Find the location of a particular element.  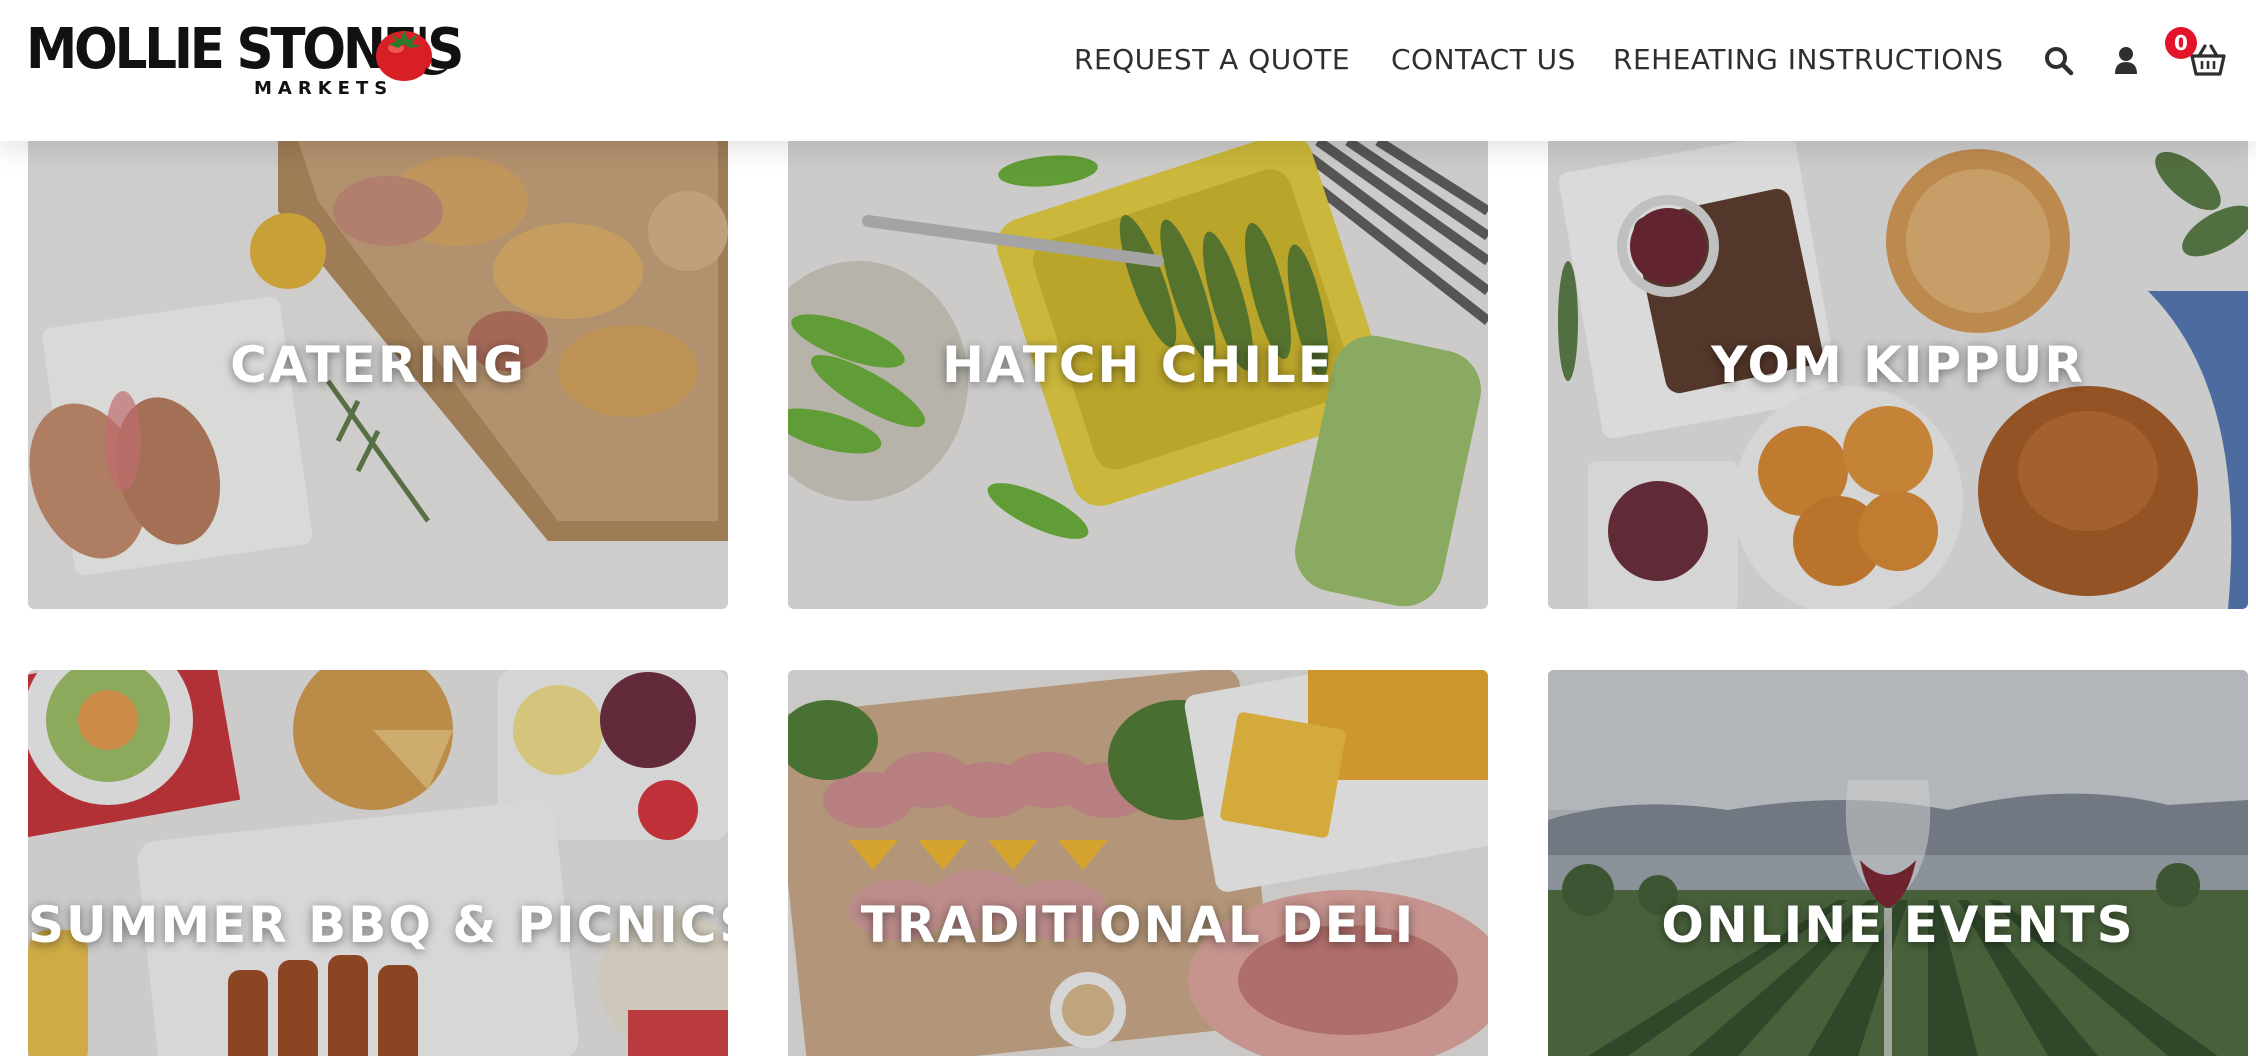

tomato-logo-icon is located at coordinates (413, 55).